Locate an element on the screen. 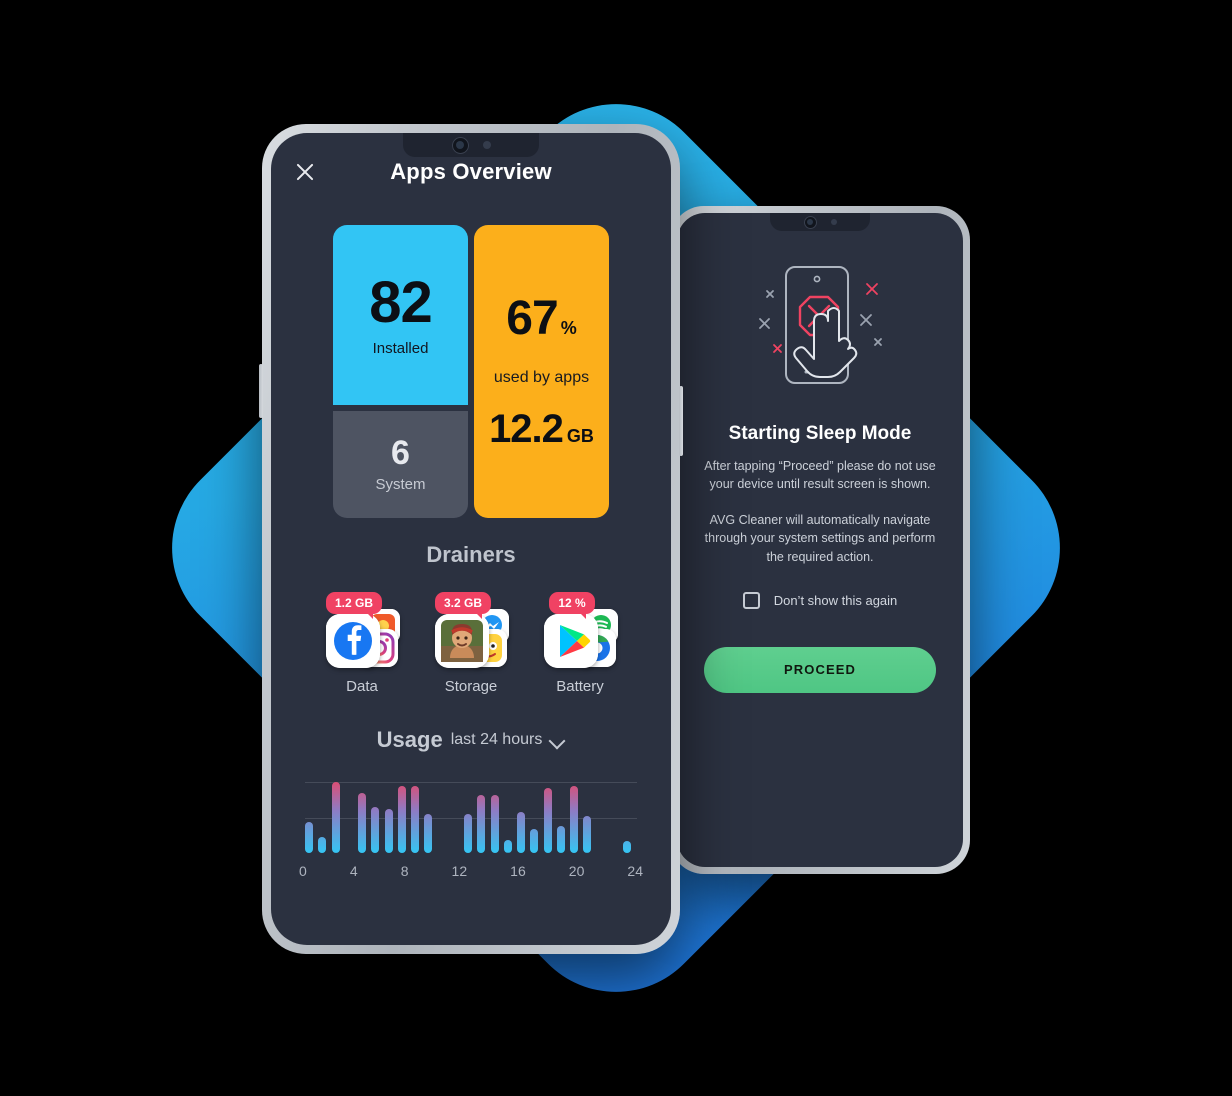  drainers-list: 1.2 GB Data 3.2 GB Storage 12 % Battery is located at coordinates (471, 643).